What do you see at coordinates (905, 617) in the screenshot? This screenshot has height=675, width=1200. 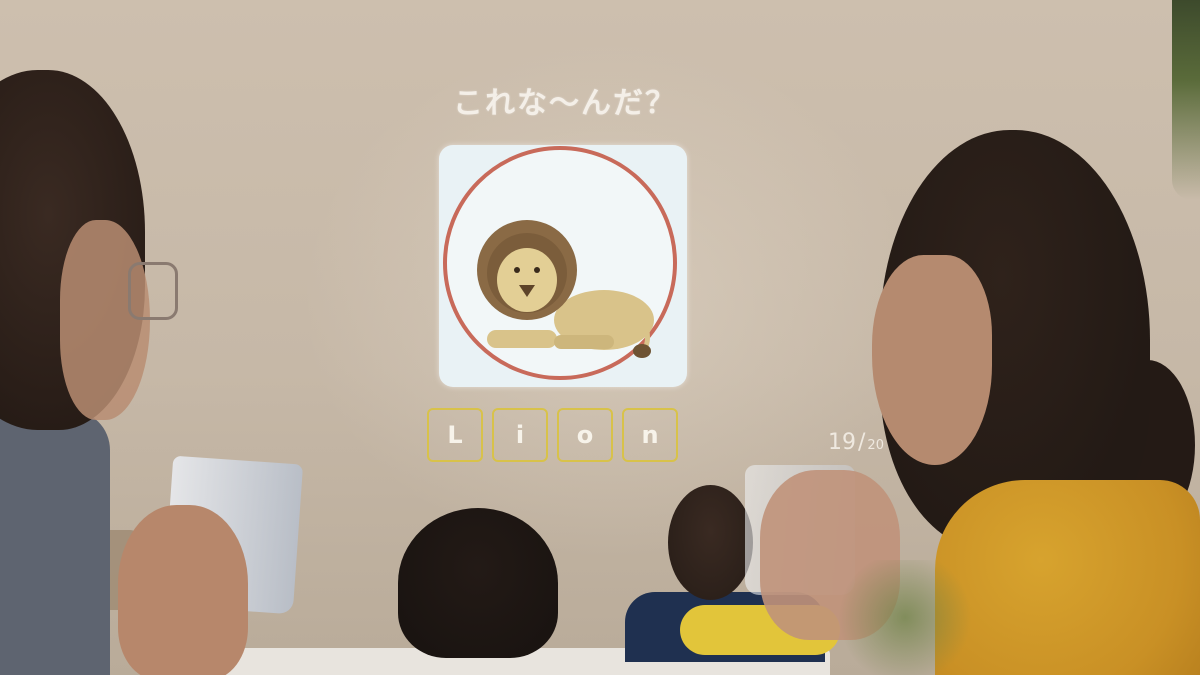 I see `plant-foreground` at bounding box center [905, 617].